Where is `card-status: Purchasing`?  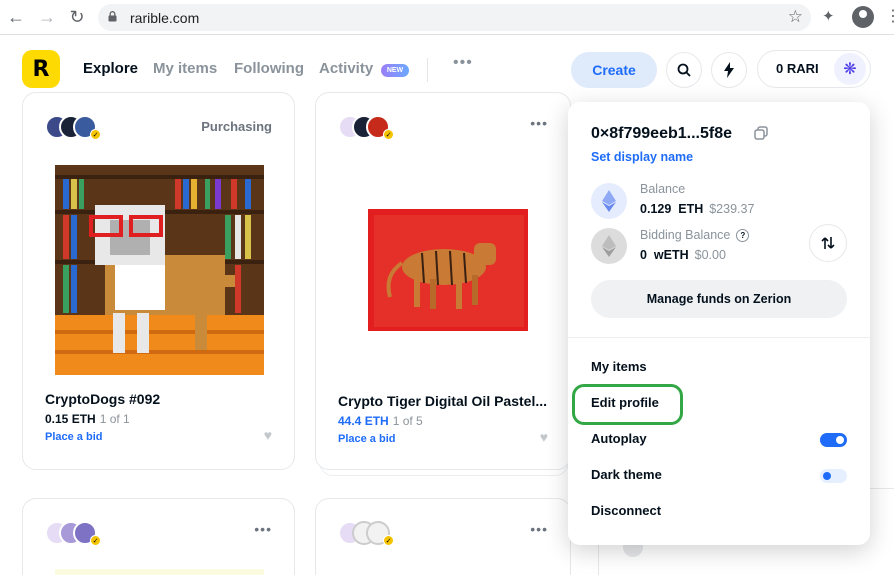
card-status: Purchasing is located at coordinates (236, 126).